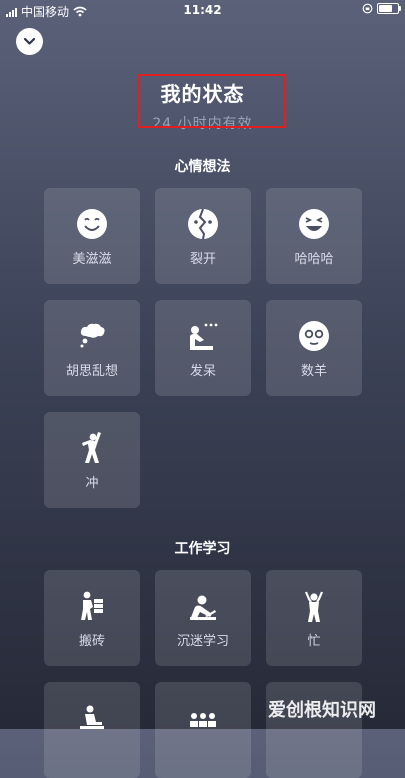  I want to click on tile-label: 数羊, so click(313, 371).